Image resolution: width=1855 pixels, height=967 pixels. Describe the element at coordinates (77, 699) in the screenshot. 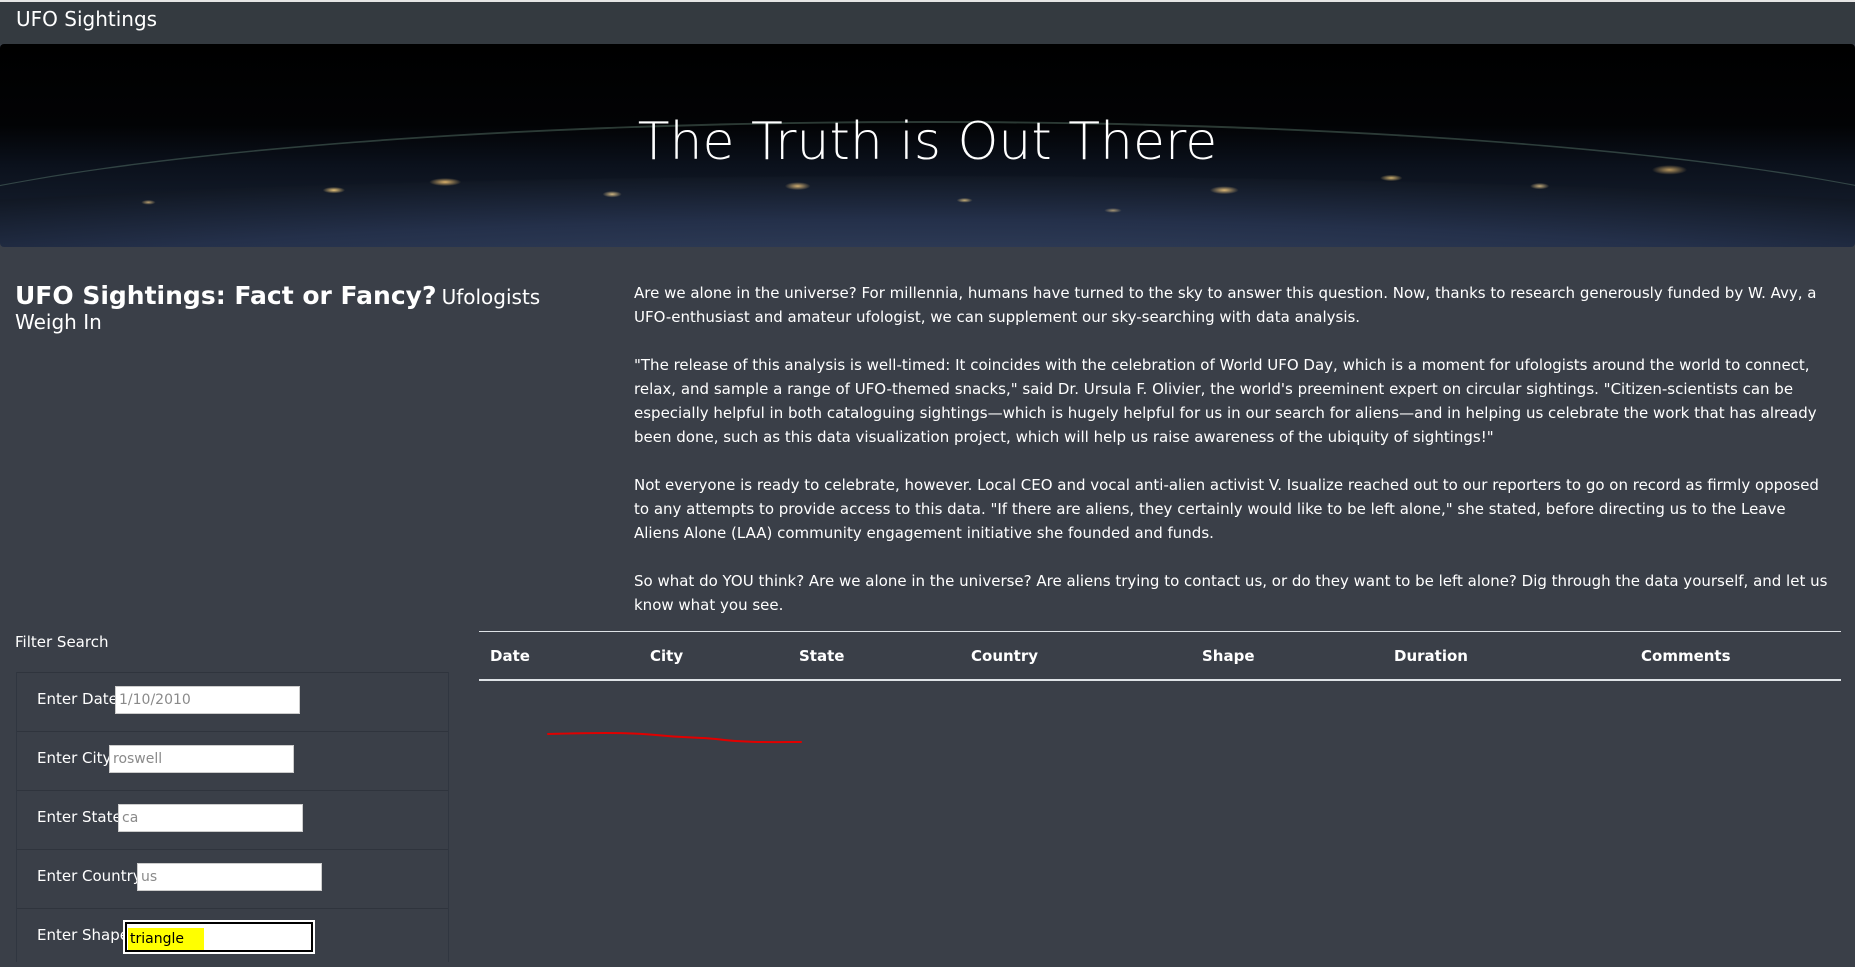

I see `filter-date-label: Enter Date` at that location.